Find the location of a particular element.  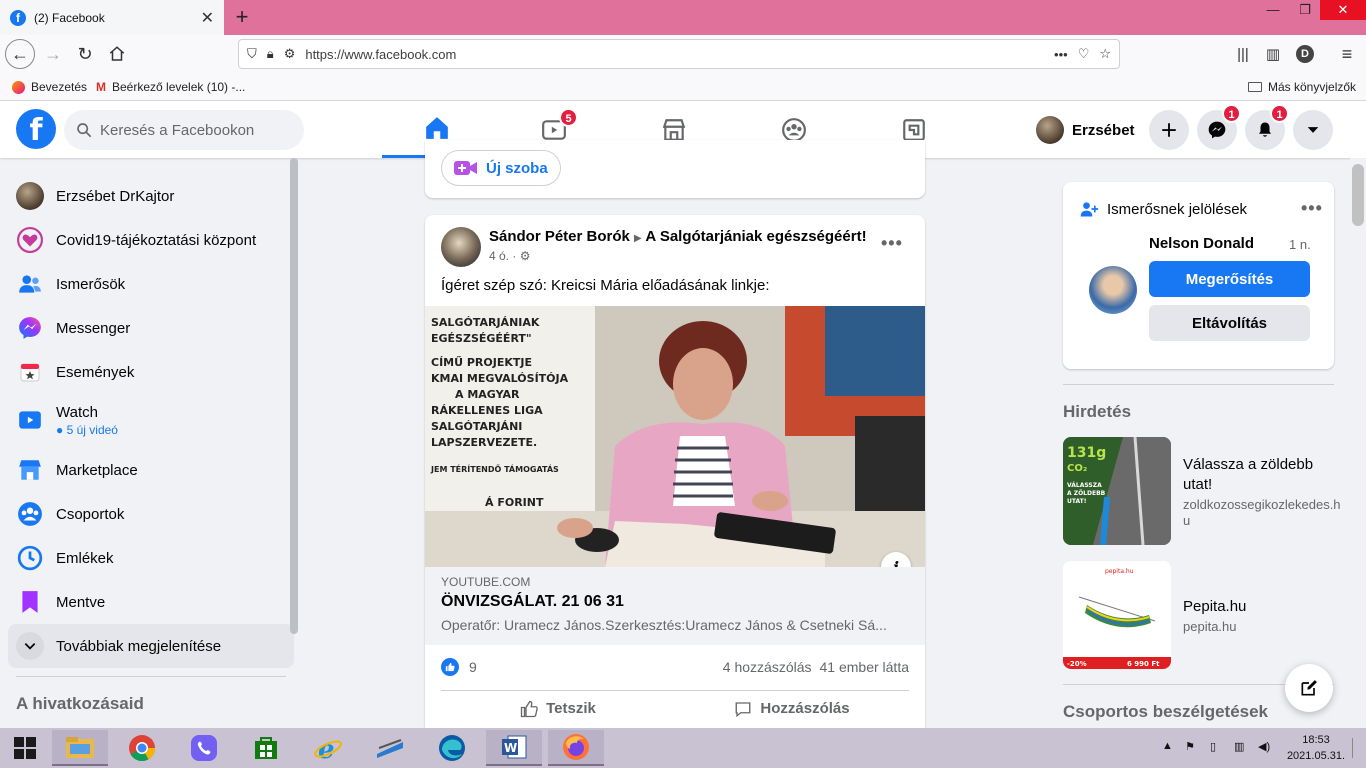

store-taskbar is located at coordinates (266, 748).